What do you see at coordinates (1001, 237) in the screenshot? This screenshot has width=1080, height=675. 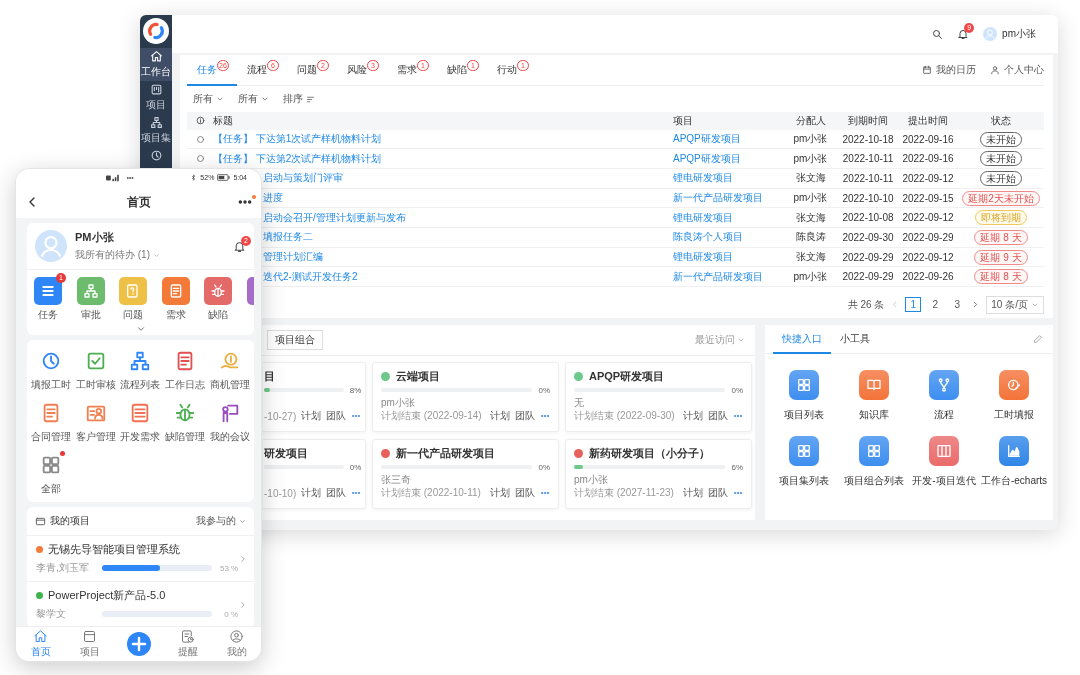 I see `status-badge: 延期 8 天` at bounding box center [1001, 237].